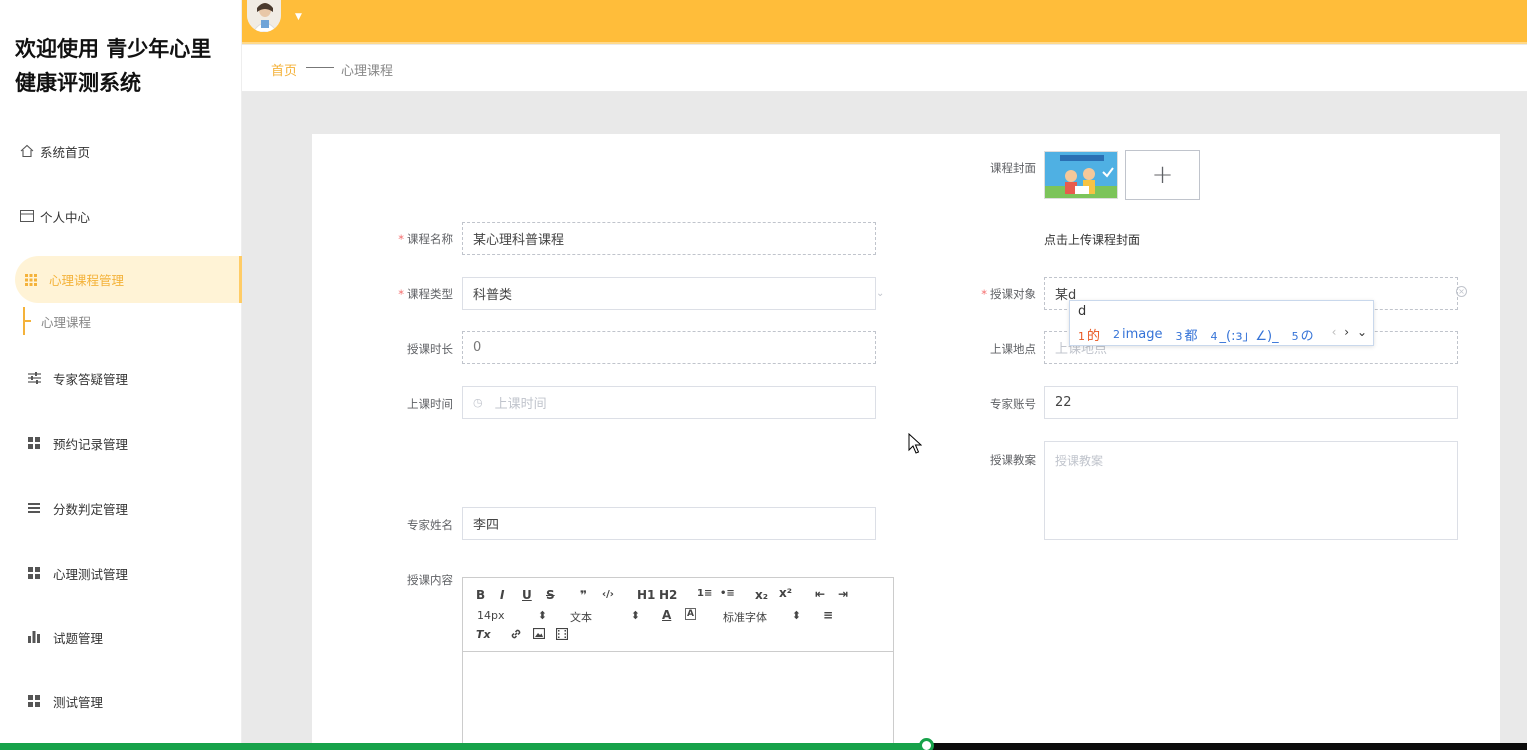 The width and height of the screenshot is (1527, 750). What do you see at coordinates (27, 151) in the screenshot?
I see `home-icon` at bounding box center [27, 151].